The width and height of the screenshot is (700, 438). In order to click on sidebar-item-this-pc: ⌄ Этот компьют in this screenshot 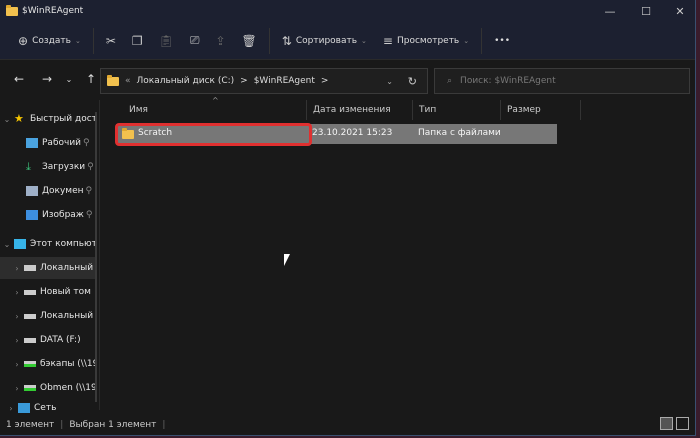, I will do `click(48, 244)`.